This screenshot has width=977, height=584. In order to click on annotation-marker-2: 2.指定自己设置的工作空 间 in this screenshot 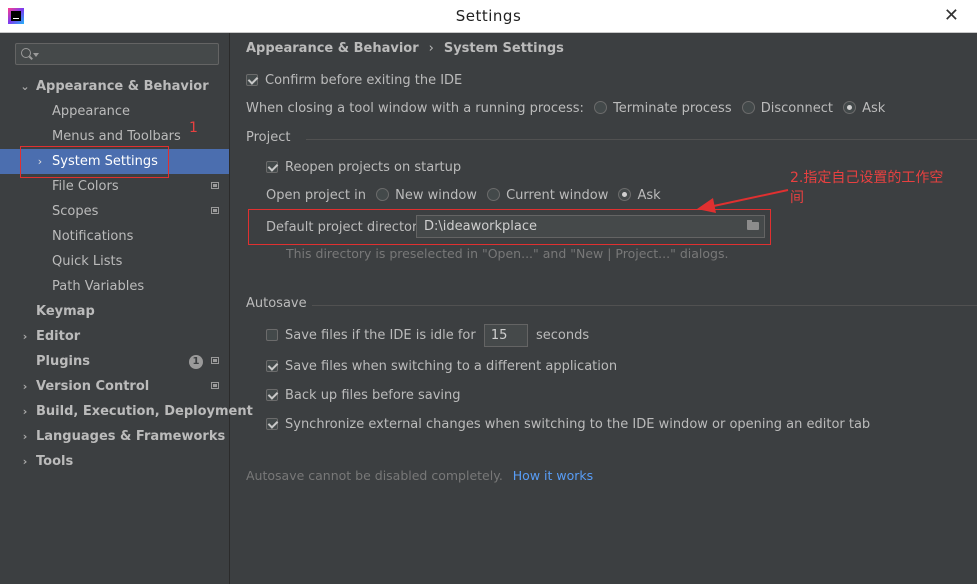, I will do `click(866, 188)`.